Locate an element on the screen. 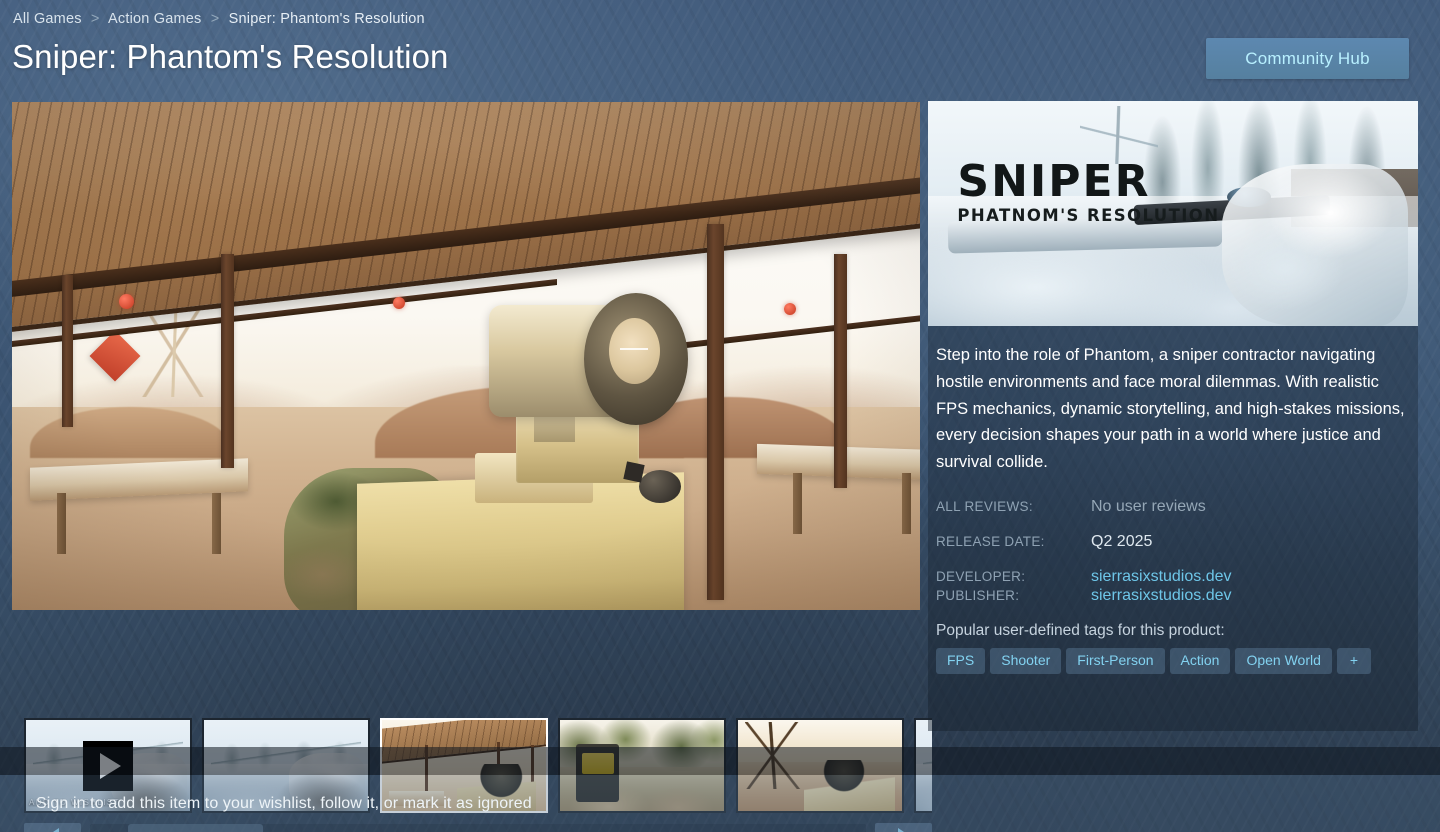  meta-label-developer: DEVELOPER: is located at coordinates (981, 576).